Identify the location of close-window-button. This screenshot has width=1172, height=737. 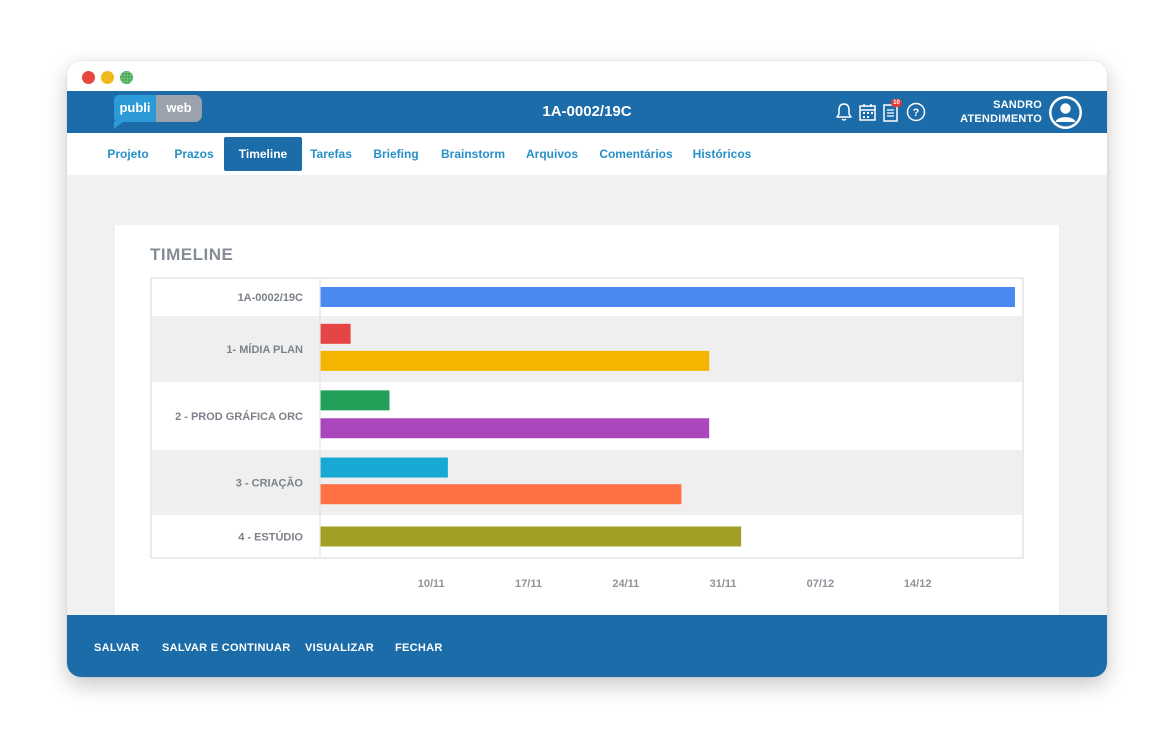
(88, 77).